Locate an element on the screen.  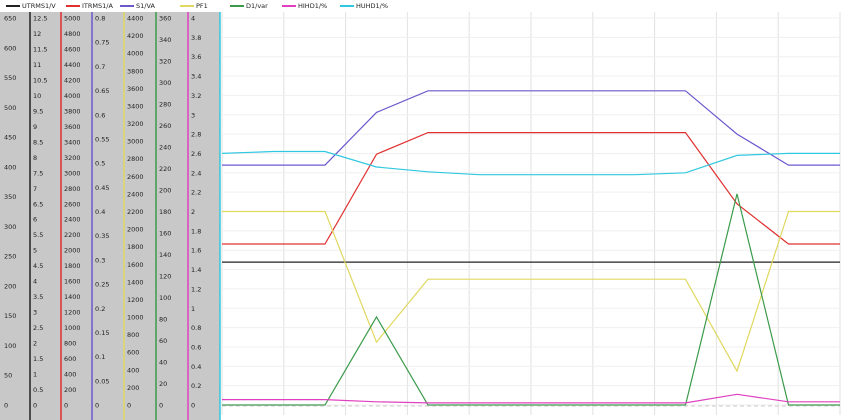
axis-tick-label: 0.7 is located at coordinates (100, 67).